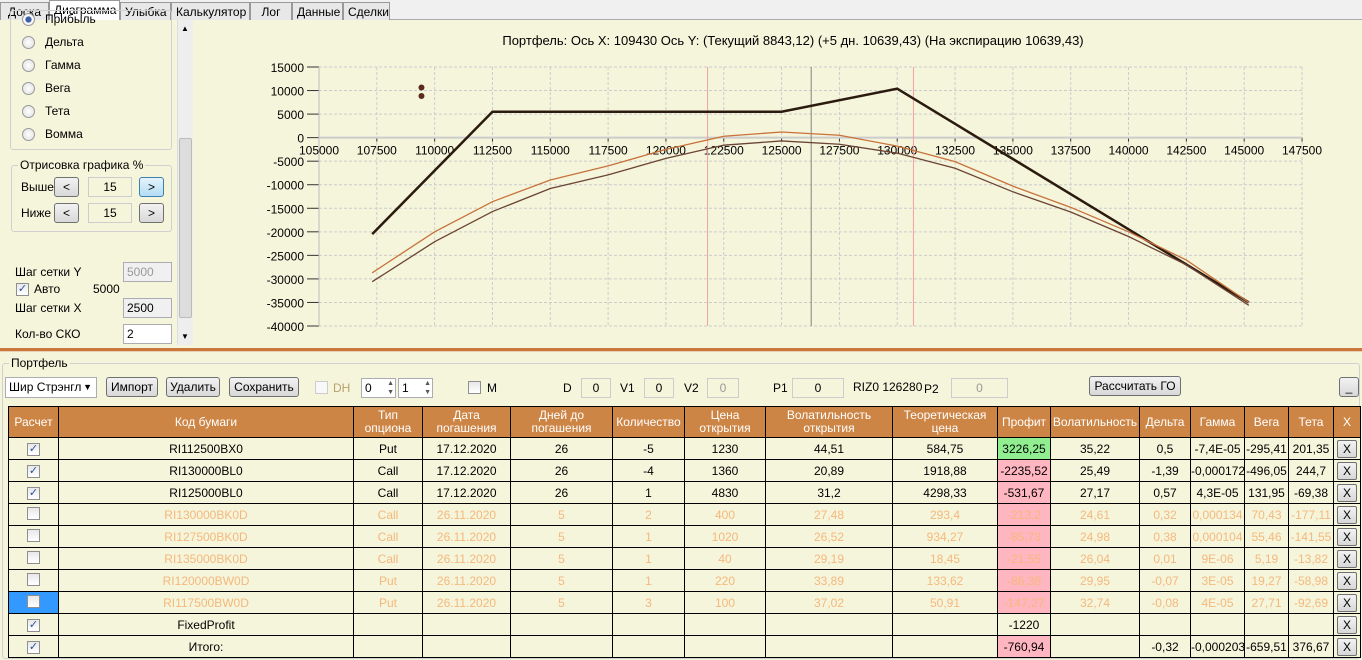 The width and height of the screenshot is (1362, 660). What do you see at coordinates (1165, 492) in the screenshot?
I see `cell-10: 0,57` at bounding box center [1165, 492].